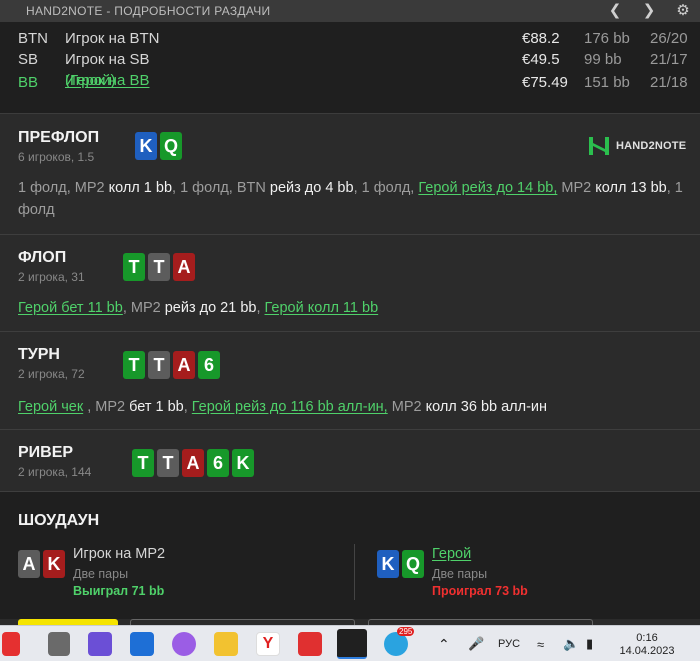 The width and height of the screenshot is (700, 661). I want to click on player-stack-money: €88.2, so click(541, 38).